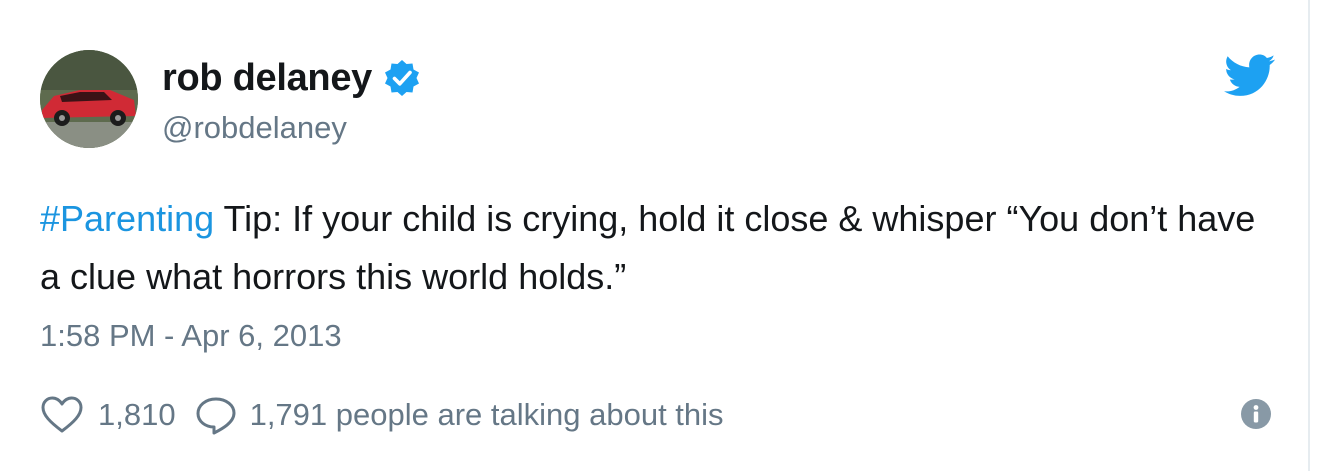  I want to click on reply-bubble-icon, so click(216, 416).